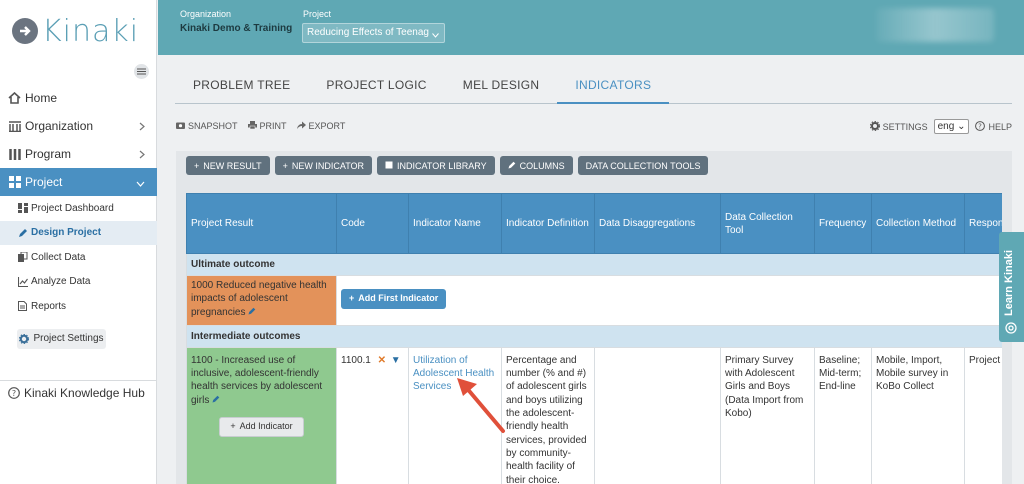  Describe the element at coordinates (301, 126) in the screenshot. I see `share-arrow-icon` at that location.